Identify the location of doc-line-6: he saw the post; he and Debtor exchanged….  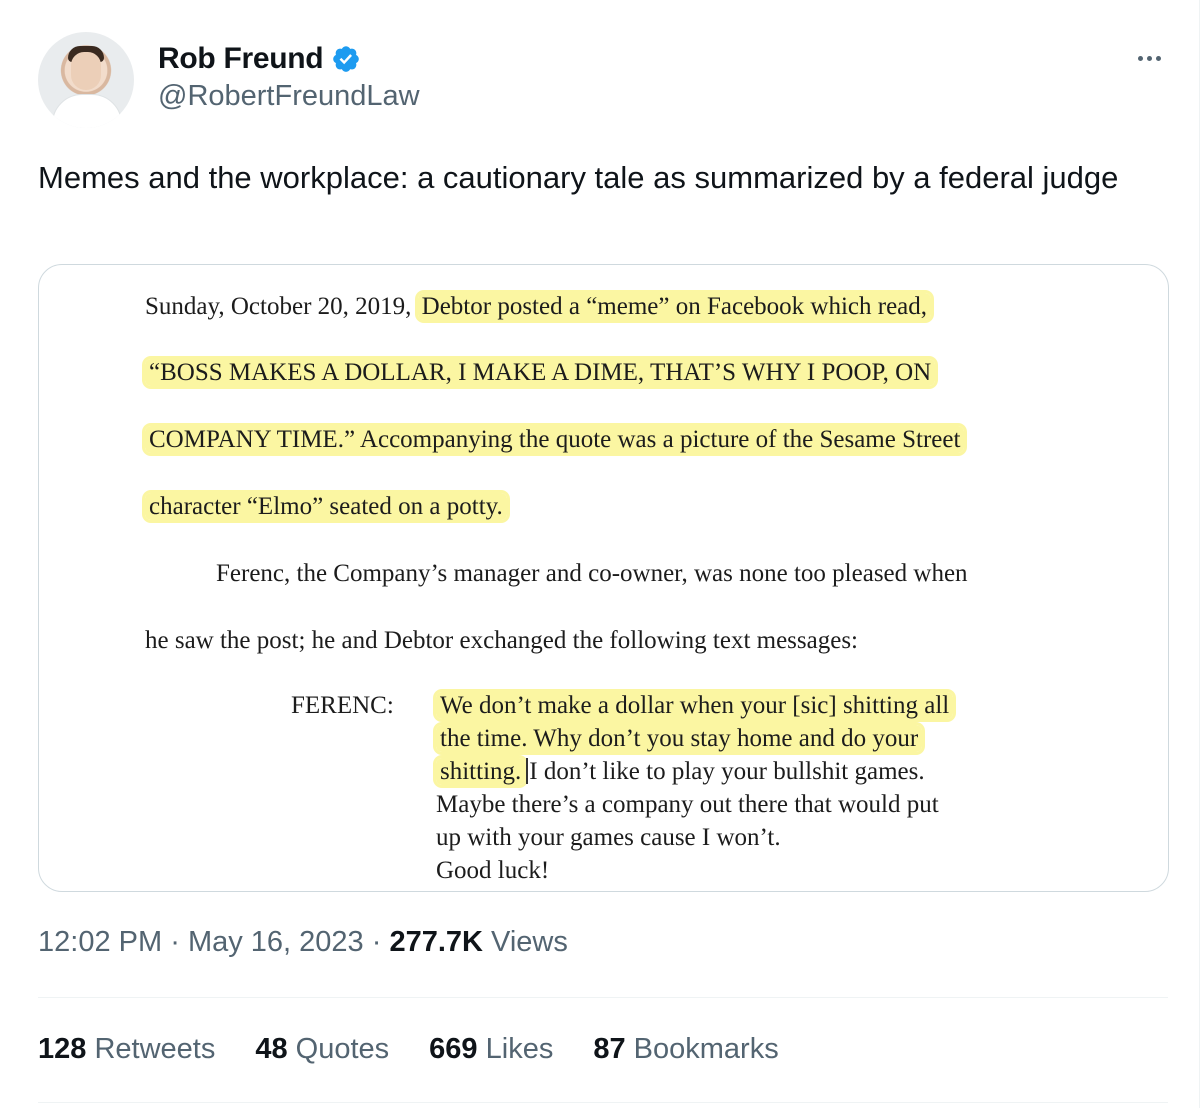
(502, 640).